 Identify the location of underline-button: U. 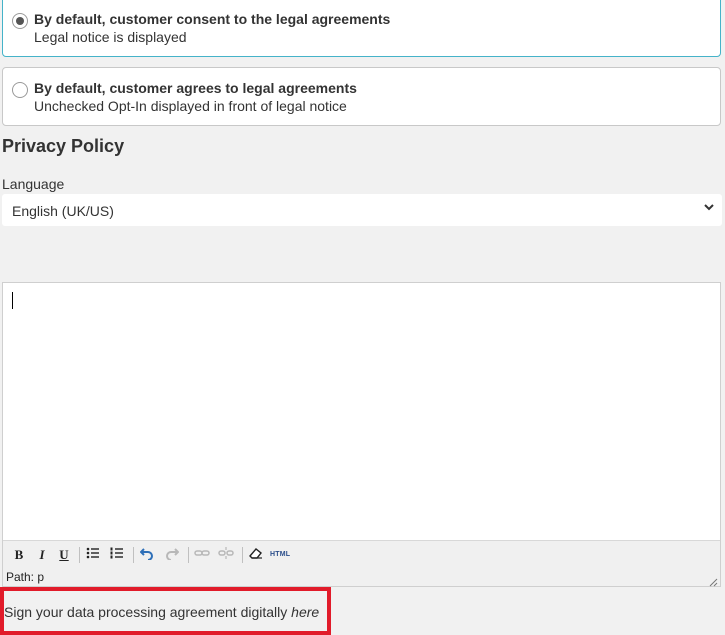
(64, 555).